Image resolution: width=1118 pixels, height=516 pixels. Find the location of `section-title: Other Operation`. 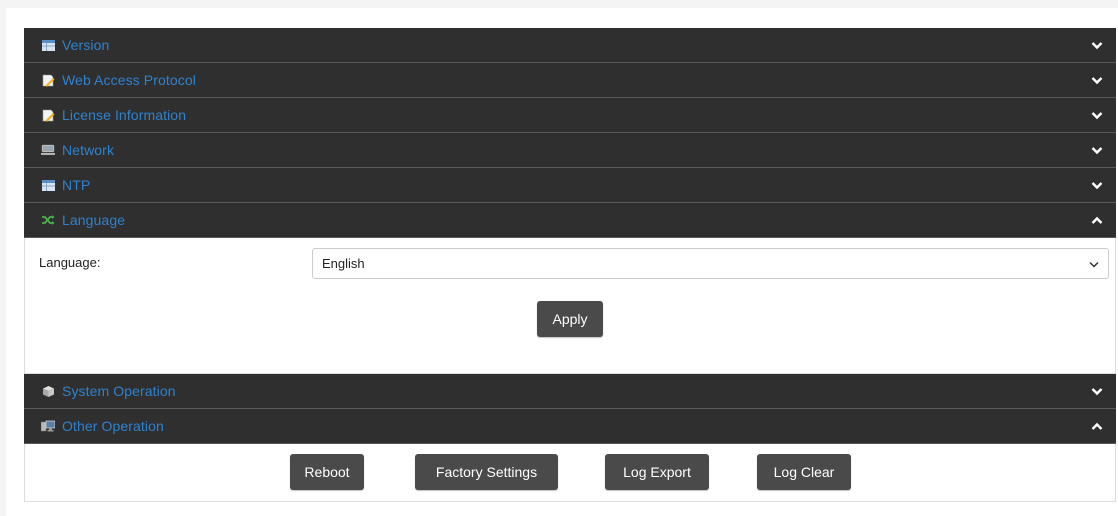

section-title: Other Operation is located at coordinates (113, 426).